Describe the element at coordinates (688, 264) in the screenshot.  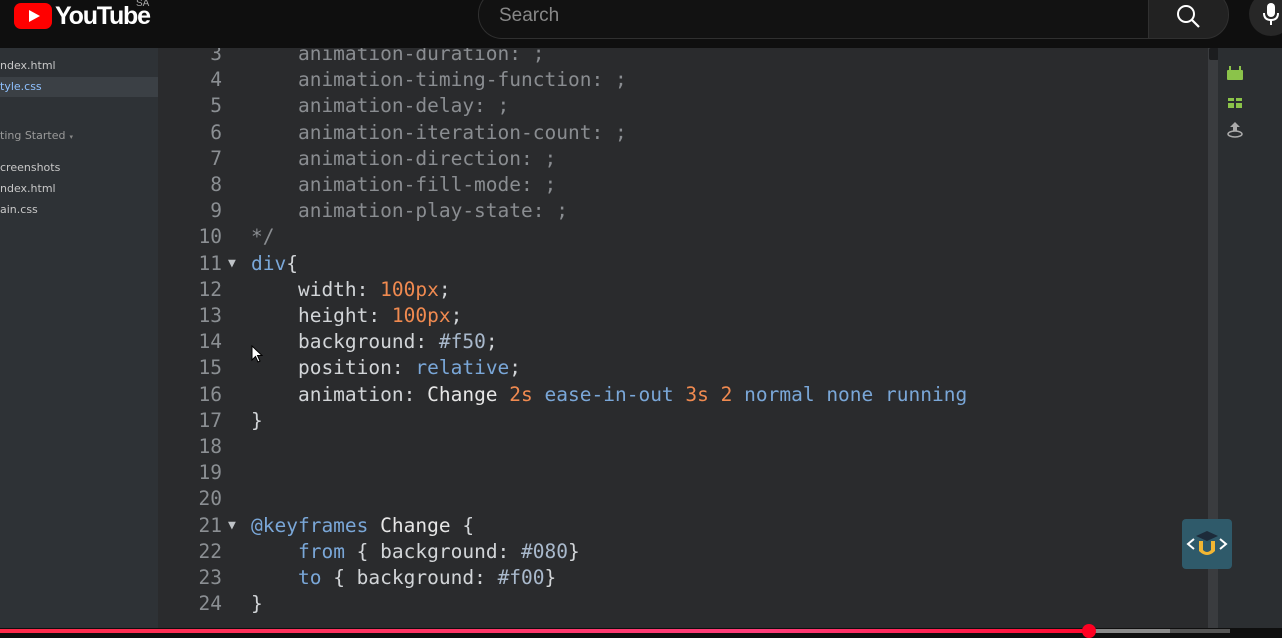
I see `code-line: 11 ▼ div{` at that location.